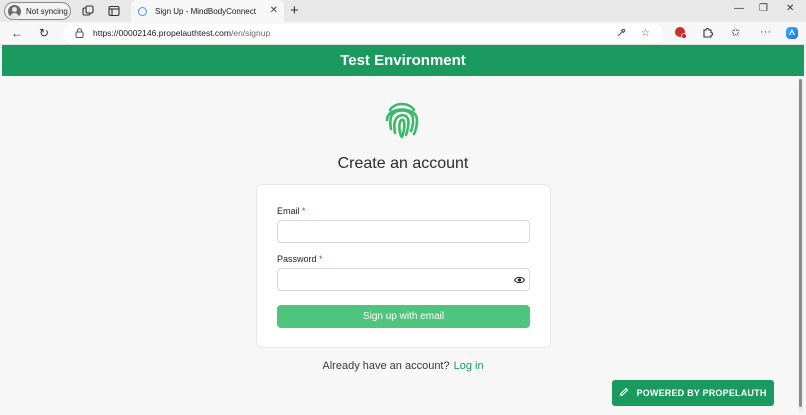  Describe the element at coordinates (645, 33) in the screenshot. I see `favorite-star-icon: ☆` at that location.